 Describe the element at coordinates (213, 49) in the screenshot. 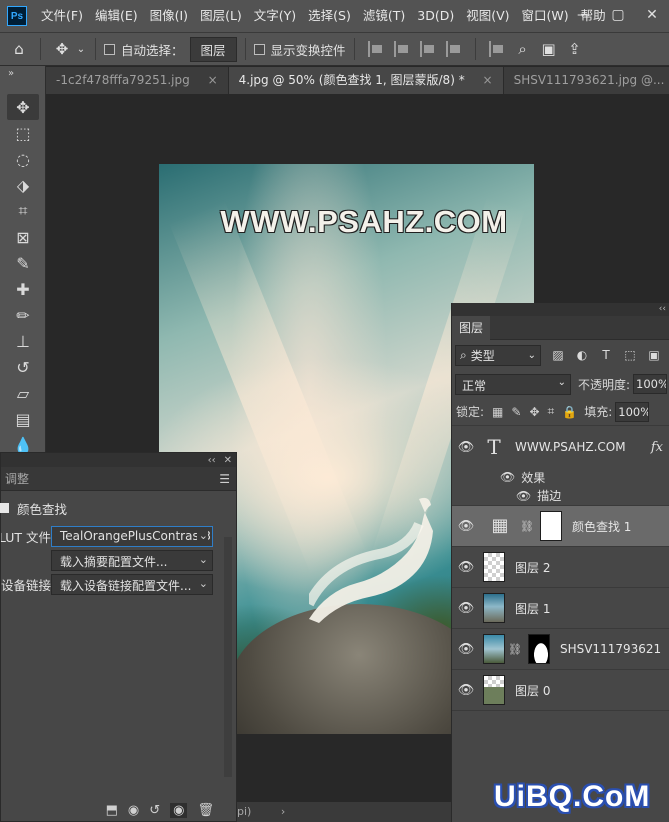

I see `auto-select-dropdown: 图层` at that location.